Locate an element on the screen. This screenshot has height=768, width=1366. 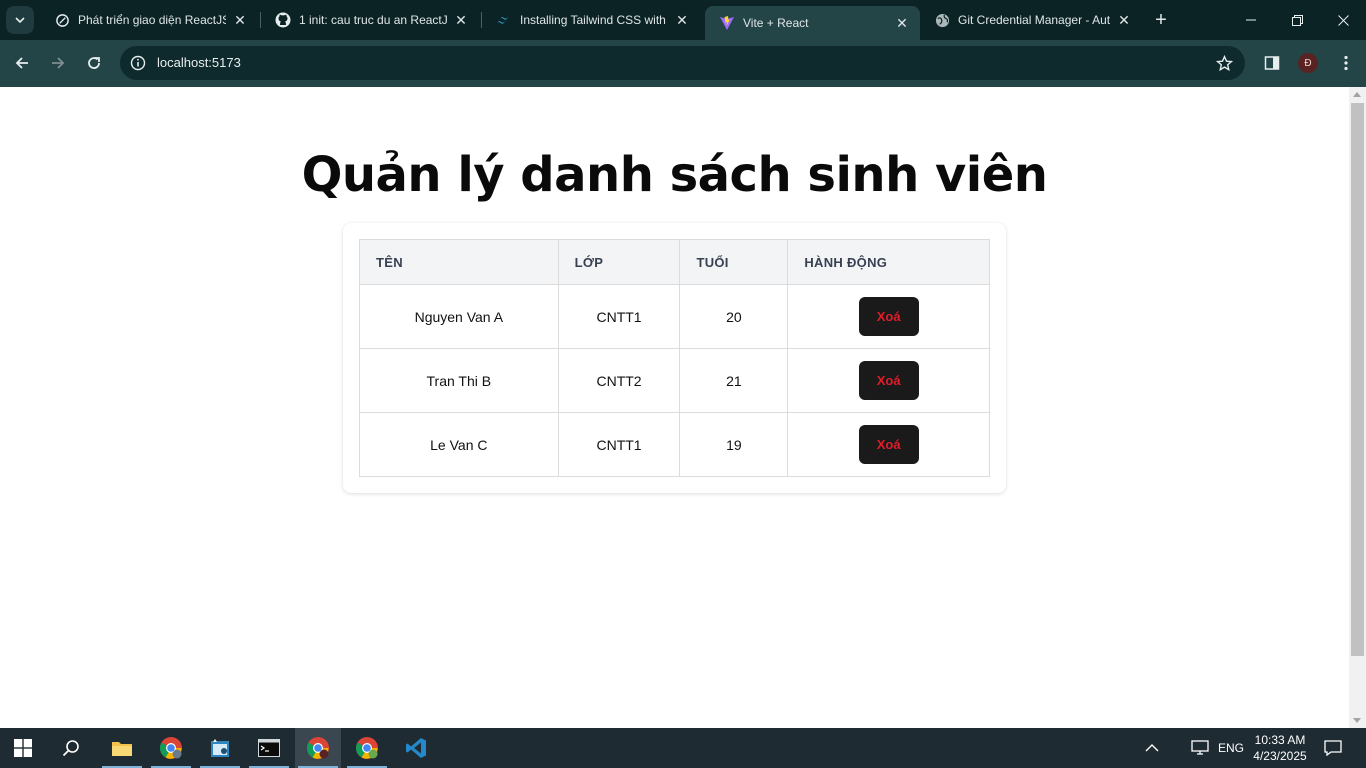
reload-icon is located at coordinates (94, 63).